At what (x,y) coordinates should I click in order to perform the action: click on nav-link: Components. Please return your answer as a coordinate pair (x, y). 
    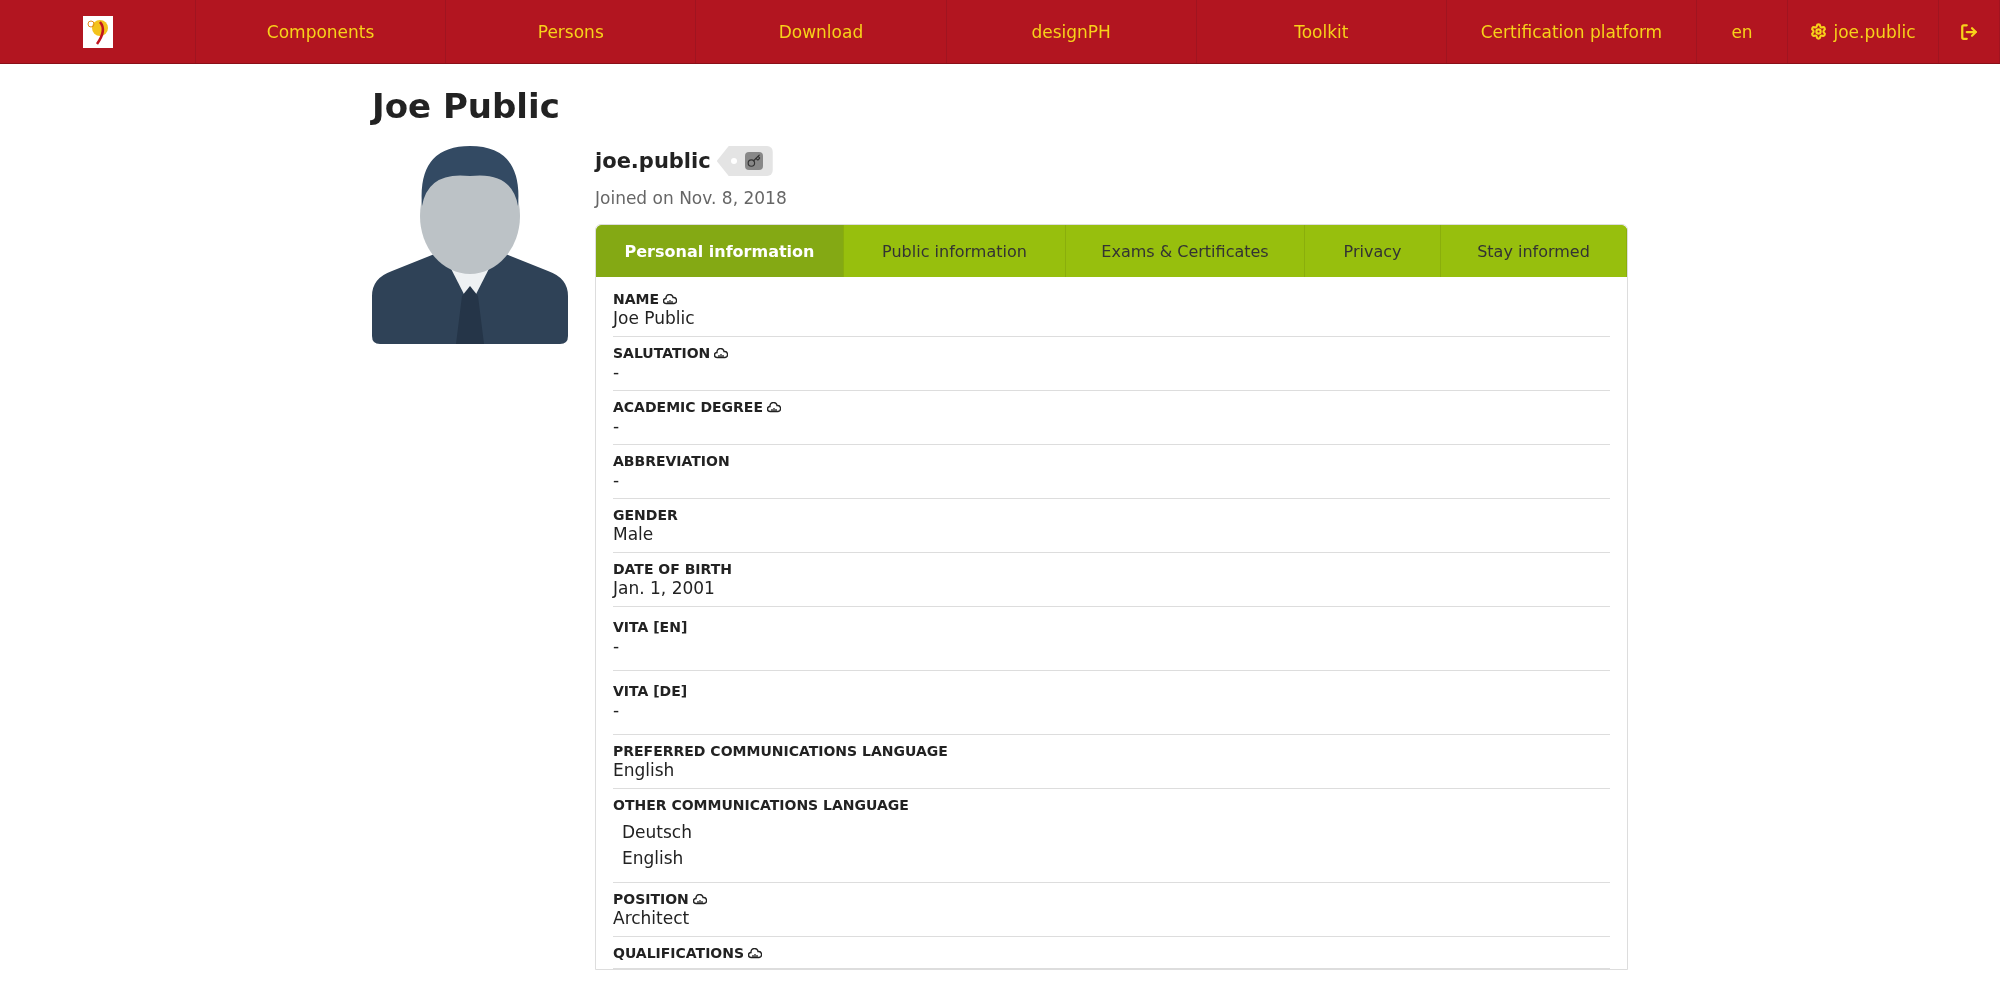
    Looking at the image, I should click on (320, 31).